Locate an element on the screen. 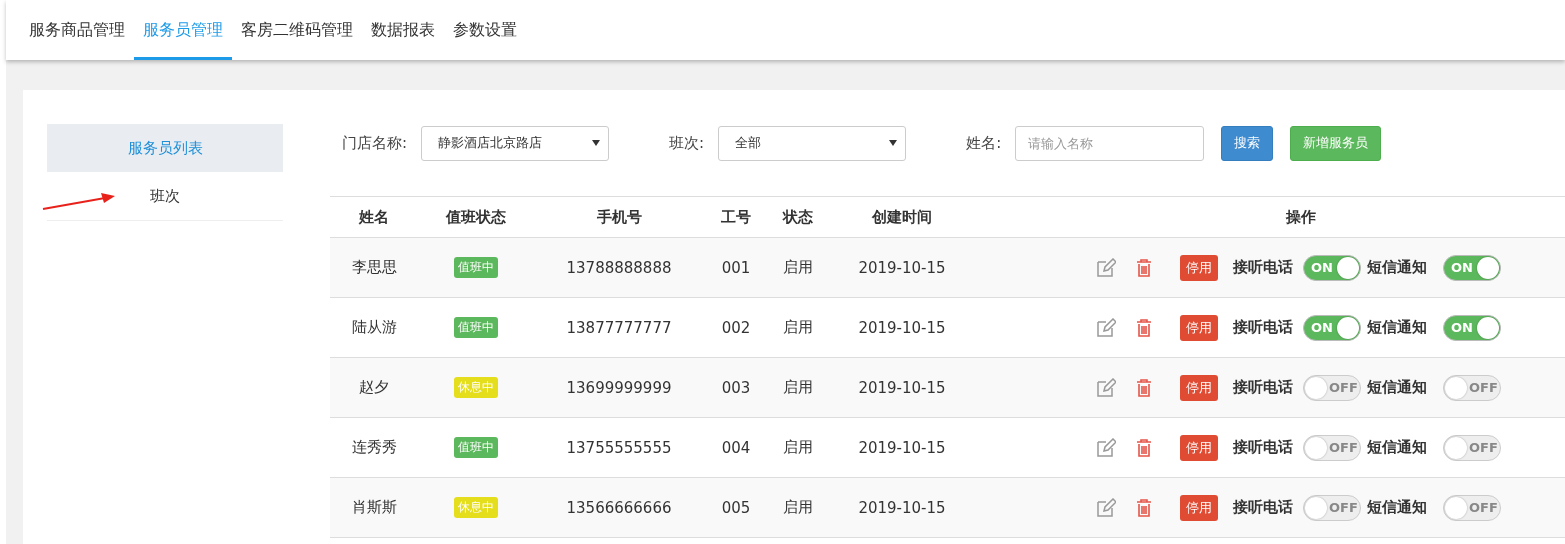 Image resolution: width=1565 pixels, height=544 pixels. nav-tab: 服务商品管理 is located at coordinates (77, 30).